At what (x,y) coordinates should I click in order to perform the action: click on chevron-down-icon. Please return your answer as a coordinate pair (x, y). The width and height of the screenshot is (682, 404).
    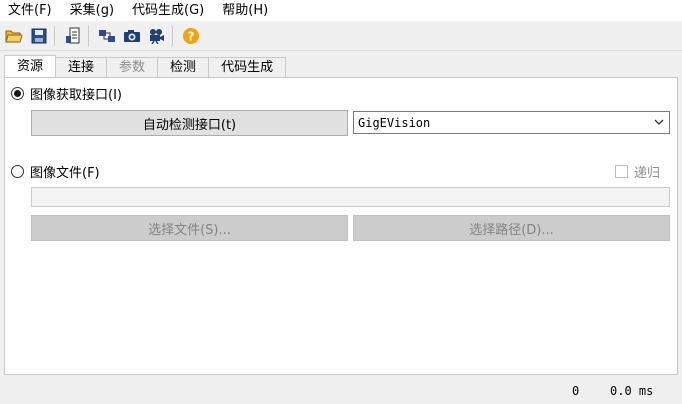
    Looking at the image, I should click on (659, 122).